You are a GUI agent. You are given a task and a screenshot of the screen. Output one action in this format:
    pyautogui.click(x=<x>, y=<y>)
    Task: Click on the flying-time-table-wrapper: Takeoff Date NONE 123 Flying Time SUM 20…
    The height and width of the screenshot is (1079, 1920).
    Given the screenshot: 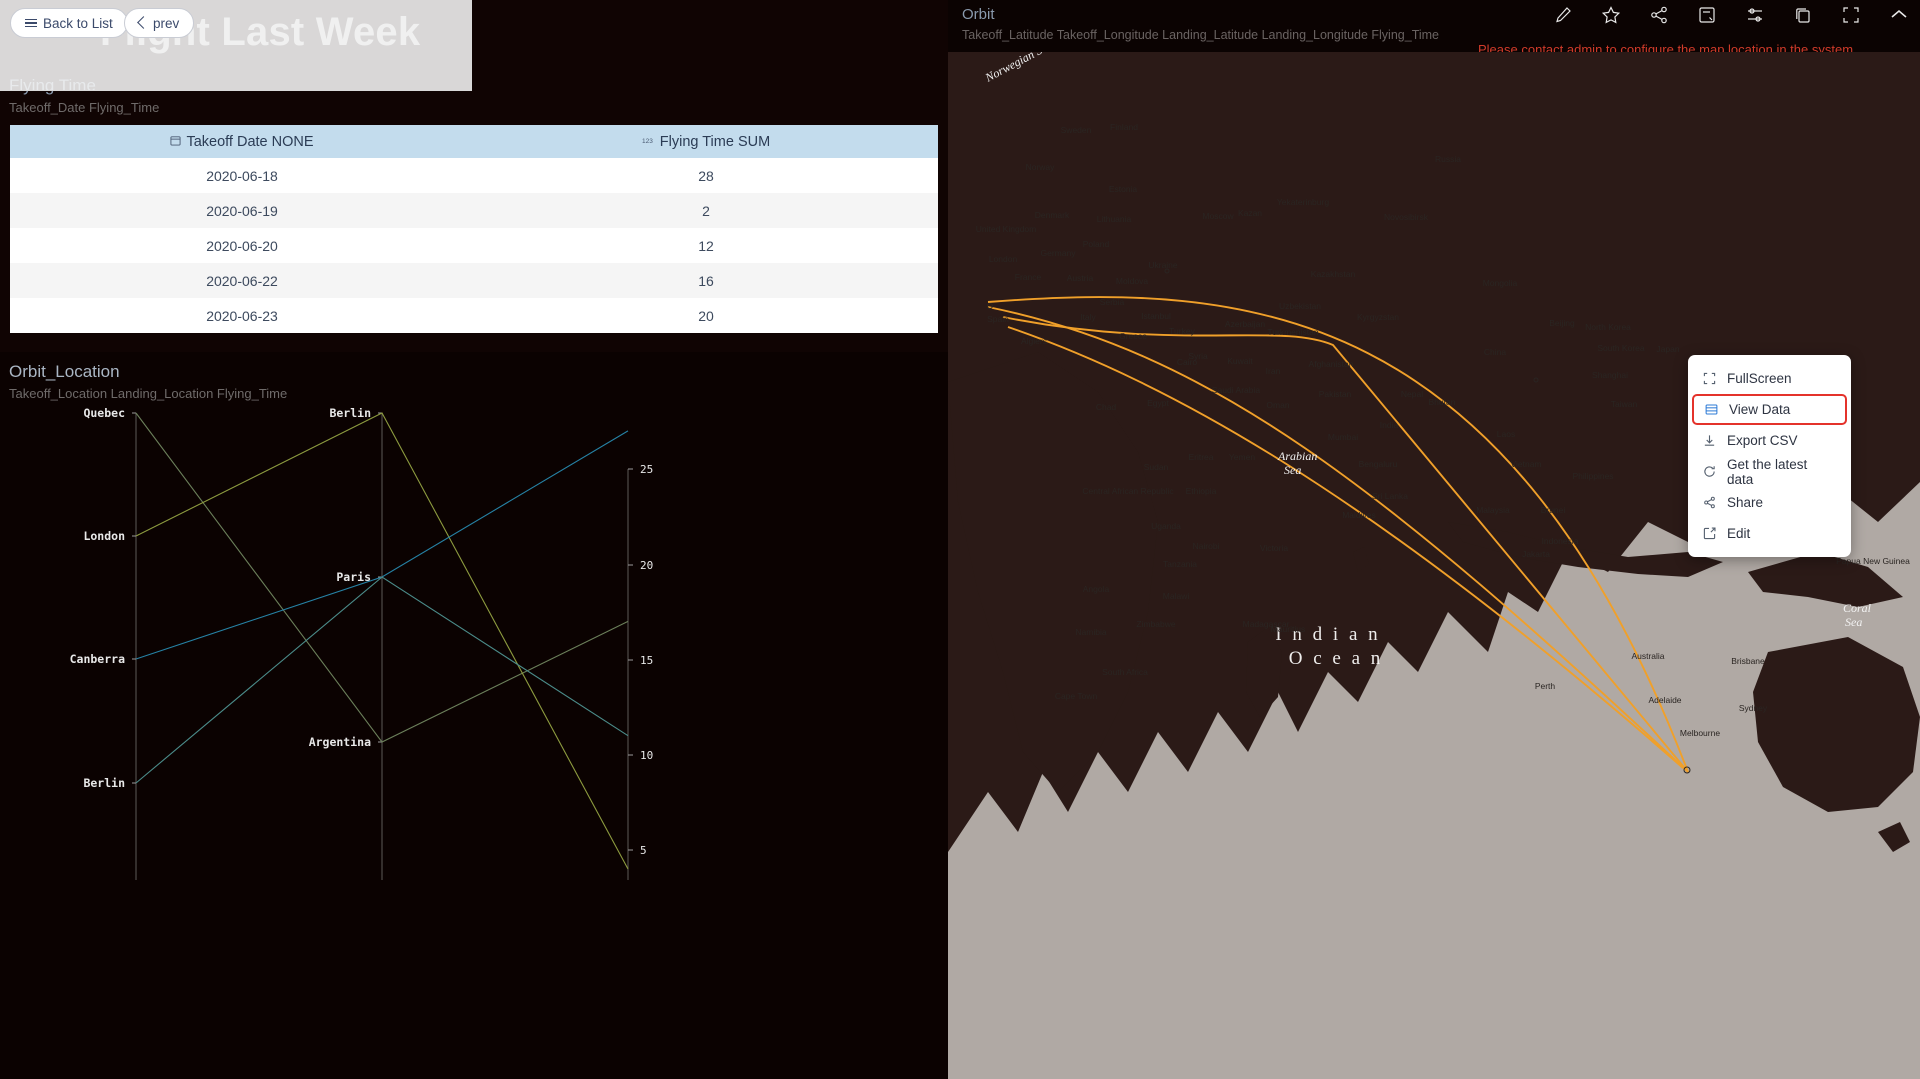 What is the action you would take?
    pyautogui.click(x=474, y=229)
    